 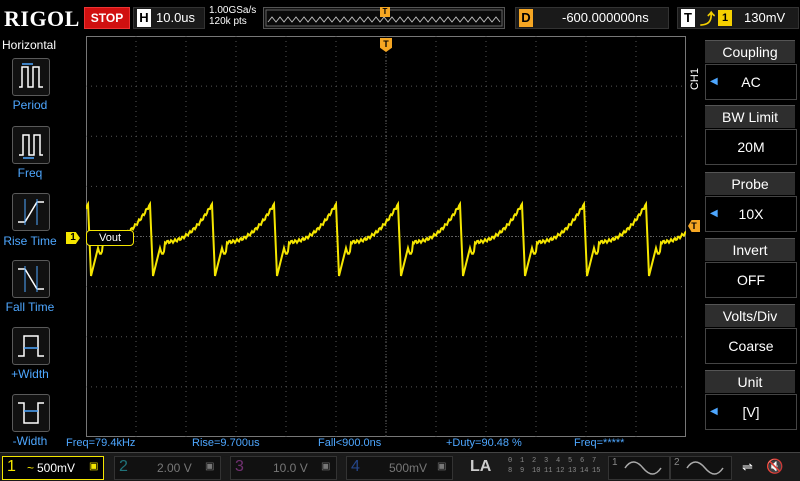 What do you see at coordinates (750, 249) in the screenshot?
I see `invert-title: Invert` at bounding box center [750, 249].